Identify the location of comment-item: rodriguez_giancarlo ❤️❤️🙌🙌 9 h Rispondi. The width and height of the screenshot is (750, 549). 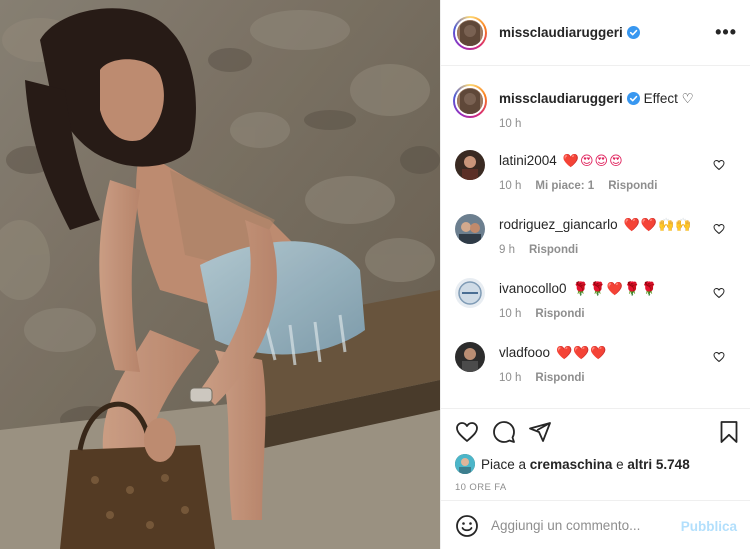
(595, 240).